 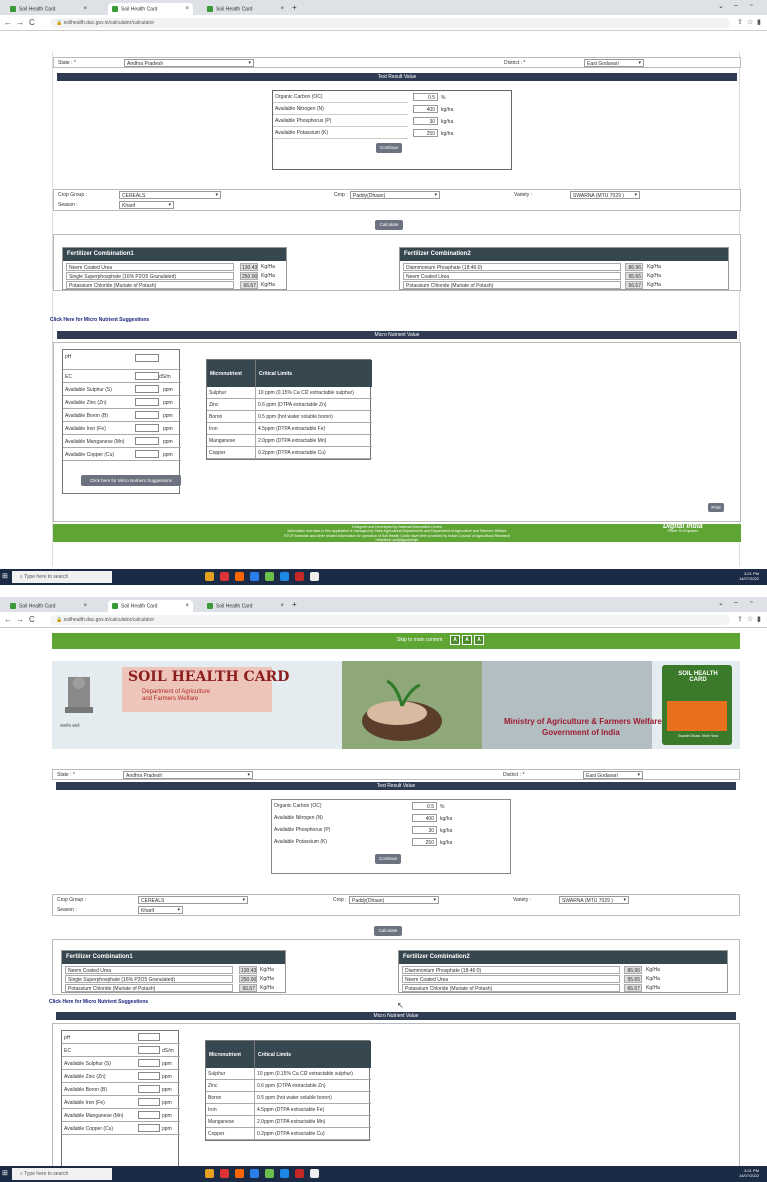 I want to click on star-icon: ☆, so click(x=750, y=22).